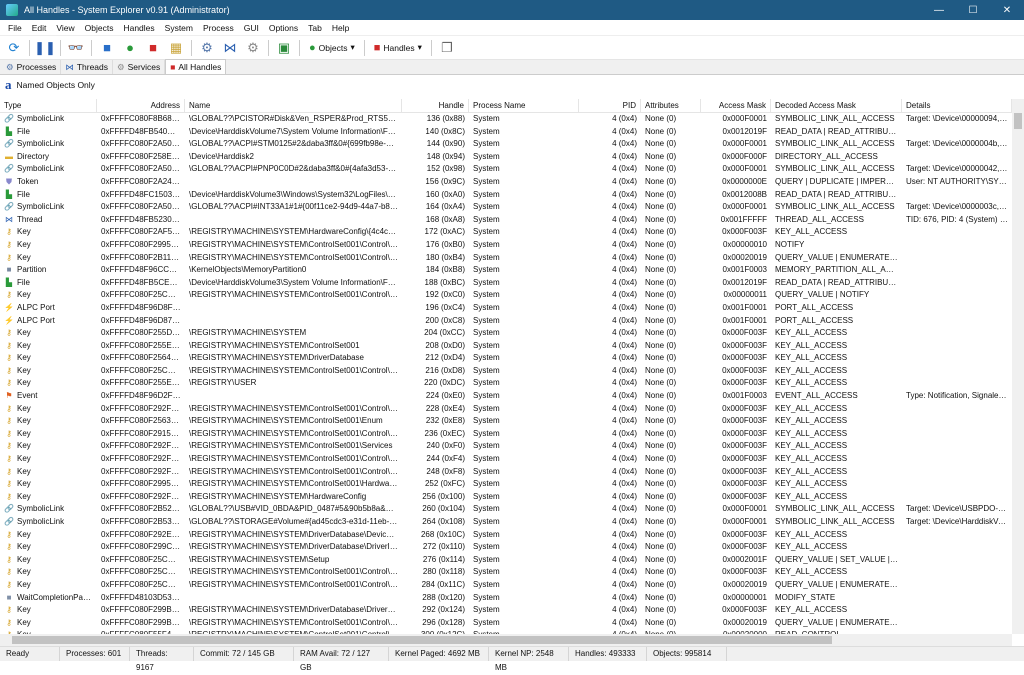  Describe the element at coordinates (179, 28) in the screenshot. I see `menu-system: System` at that location.